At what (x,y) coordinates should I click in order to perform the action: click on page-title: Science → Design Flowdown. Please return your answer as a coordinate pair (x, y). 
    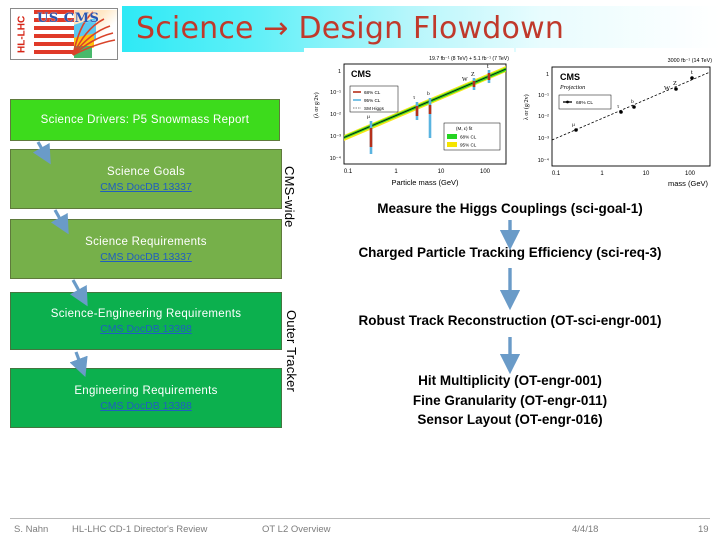
    Looking at the image, I should click on (350, 28).